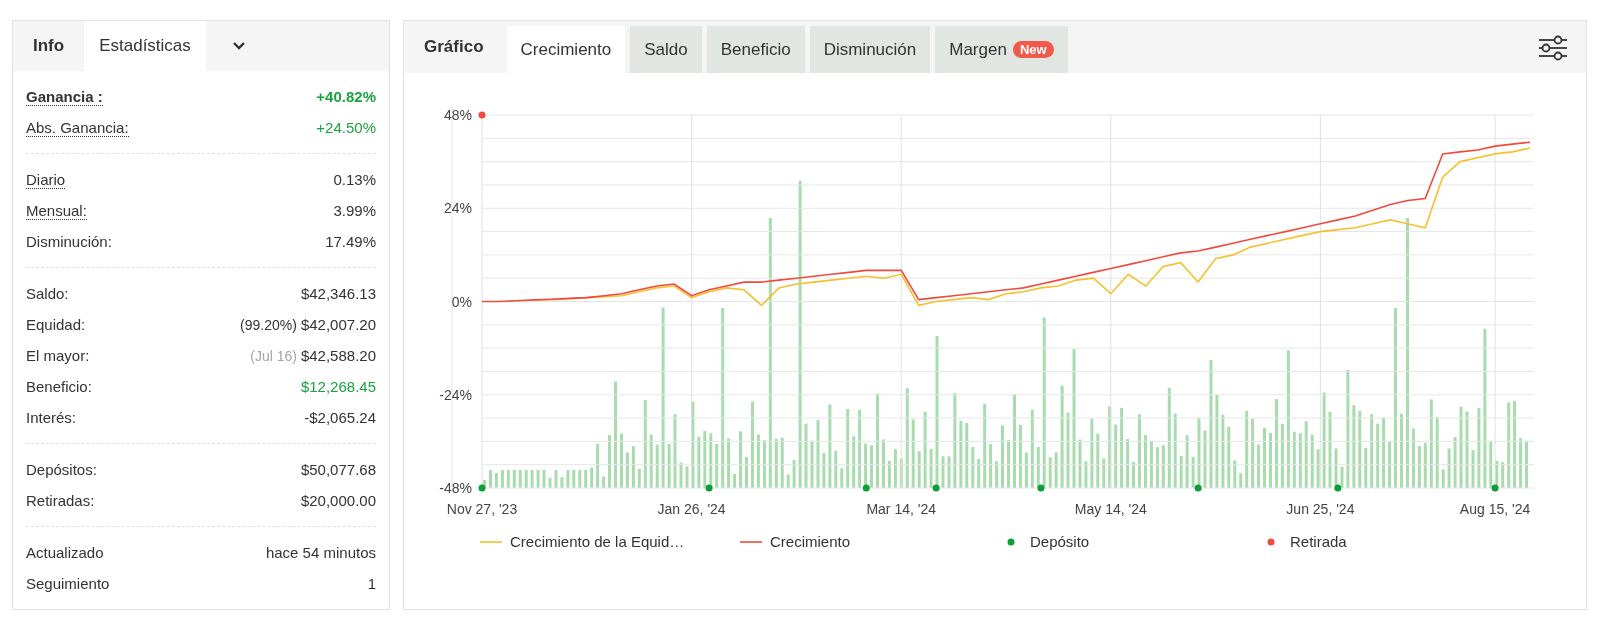 The height and width of the screenshot is (624, 1600). Describe the element at coordinates (354, 210) in the screenshot. I see `stat-value: 3.99%` at that location.